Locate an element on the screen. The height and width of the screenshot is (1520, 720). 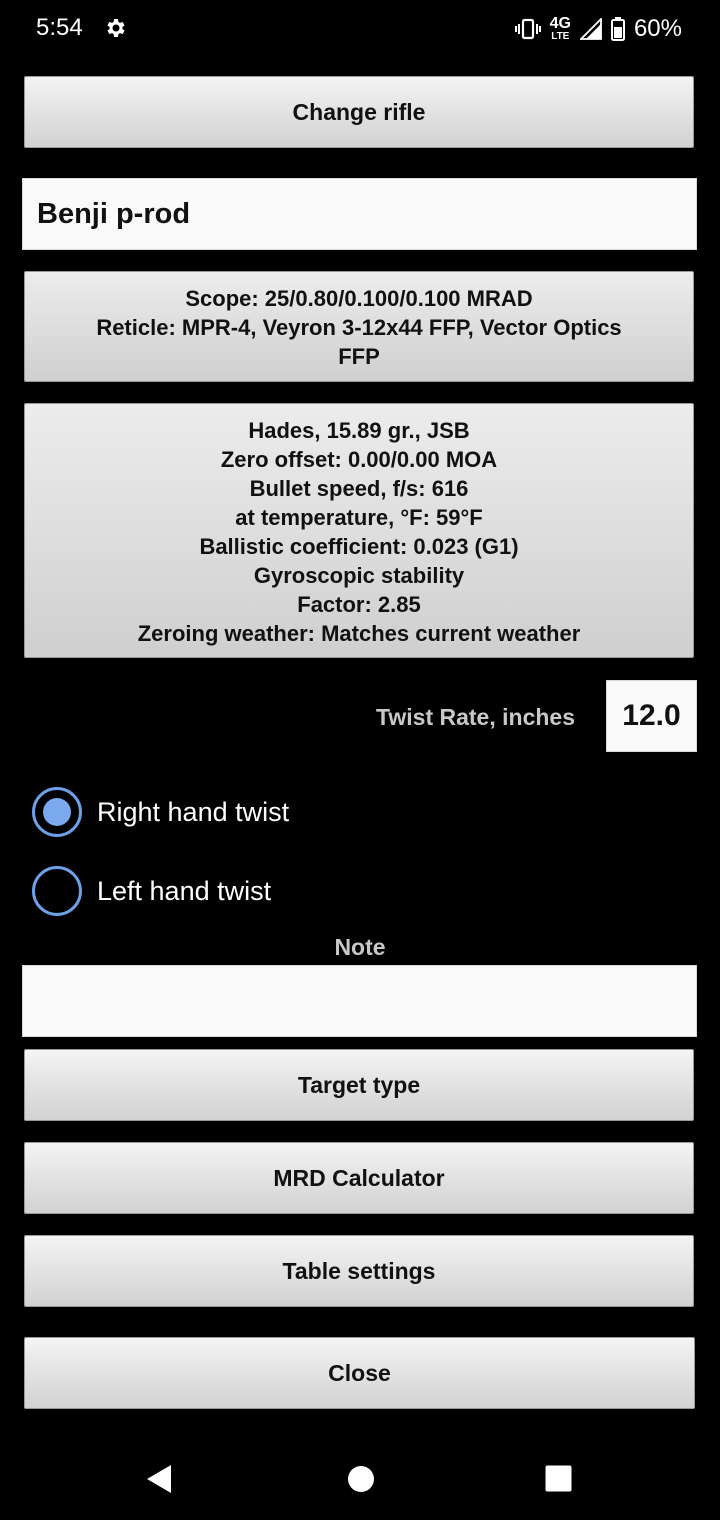
twist-rate-label: Twist Rate, inches is located at coordinates (475, 717).